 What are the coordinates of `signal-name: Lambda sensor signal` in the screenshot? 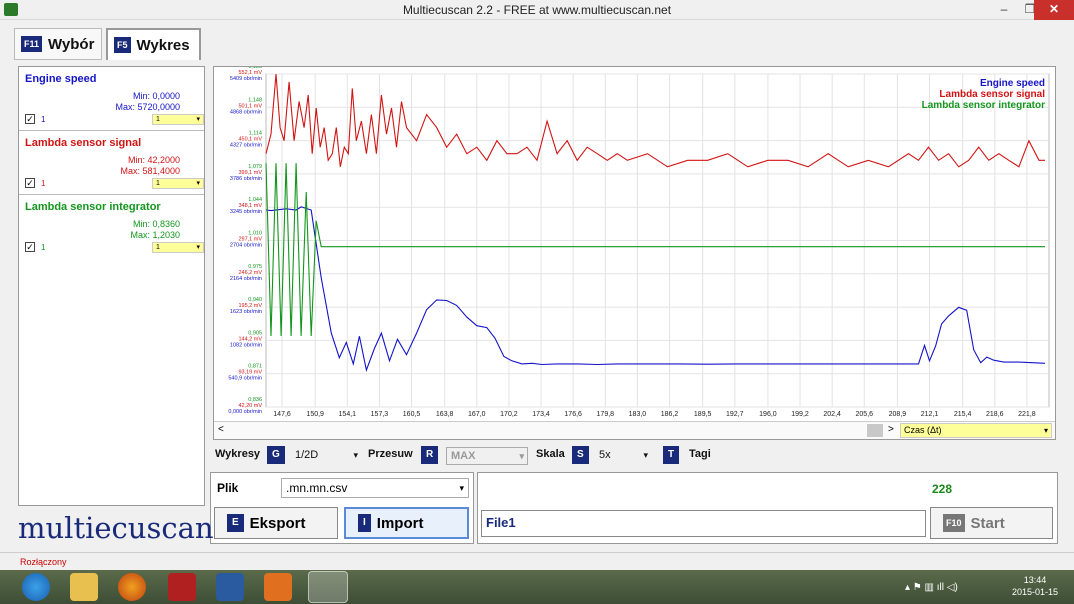 It's located at (83, 143).